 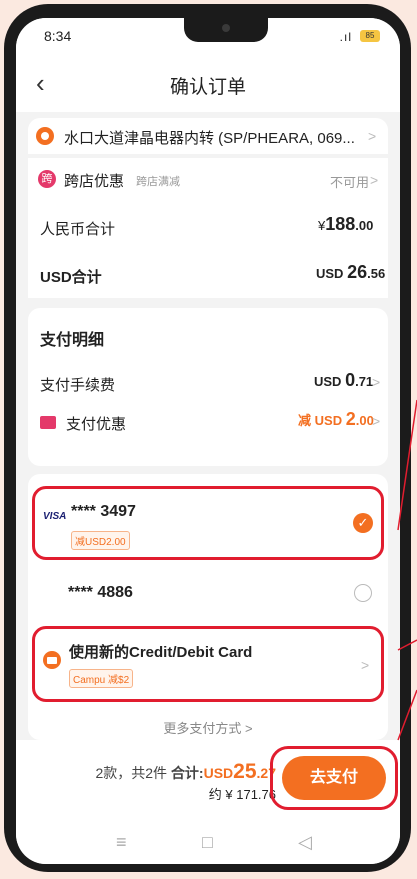 What do you see at coordinates (305, 842) in the screenshot?
I see `back-nav-icon: ◁` at bounding box center [305, 842].